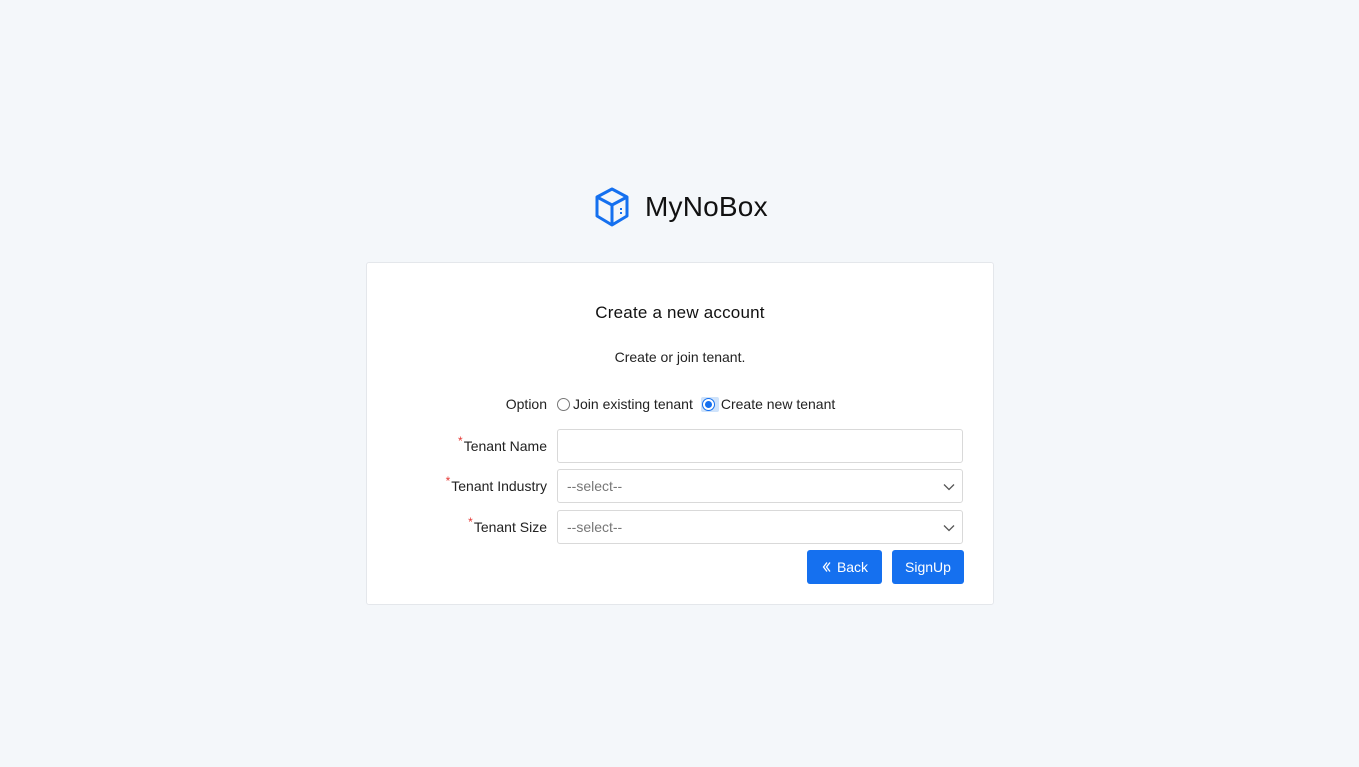  I want to click on tenant-size-selected: --select--, so click(595, 527).